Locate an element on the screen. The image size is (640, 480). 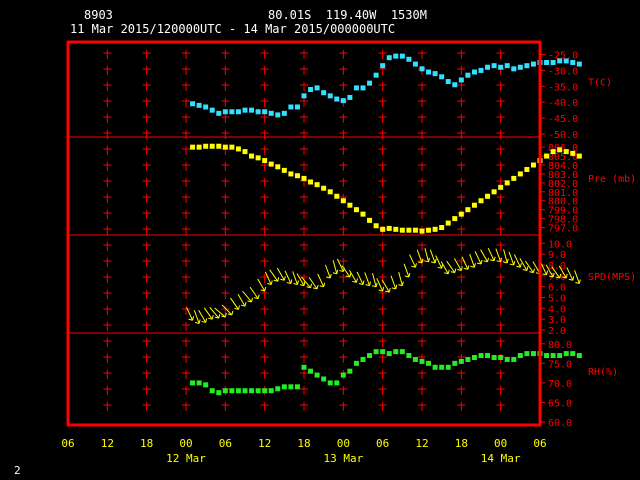
page-number: 2 is located at coordinates (17, 470).